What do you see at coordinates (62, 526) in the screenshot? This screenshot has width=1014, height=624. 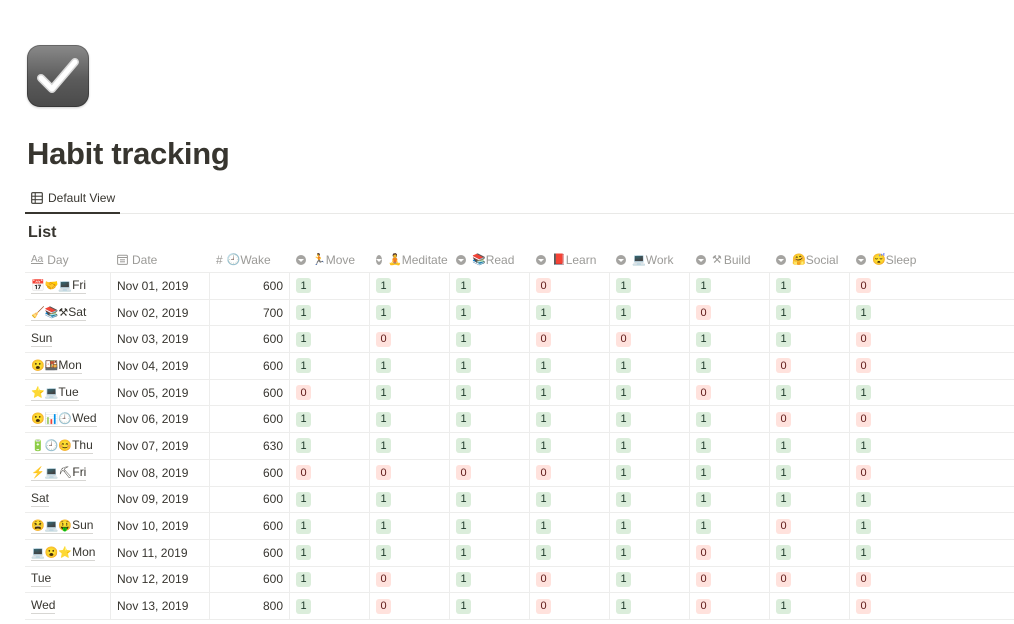 I see `day-title: 😫💻🤑Sun` at bounding box center [62, 526].